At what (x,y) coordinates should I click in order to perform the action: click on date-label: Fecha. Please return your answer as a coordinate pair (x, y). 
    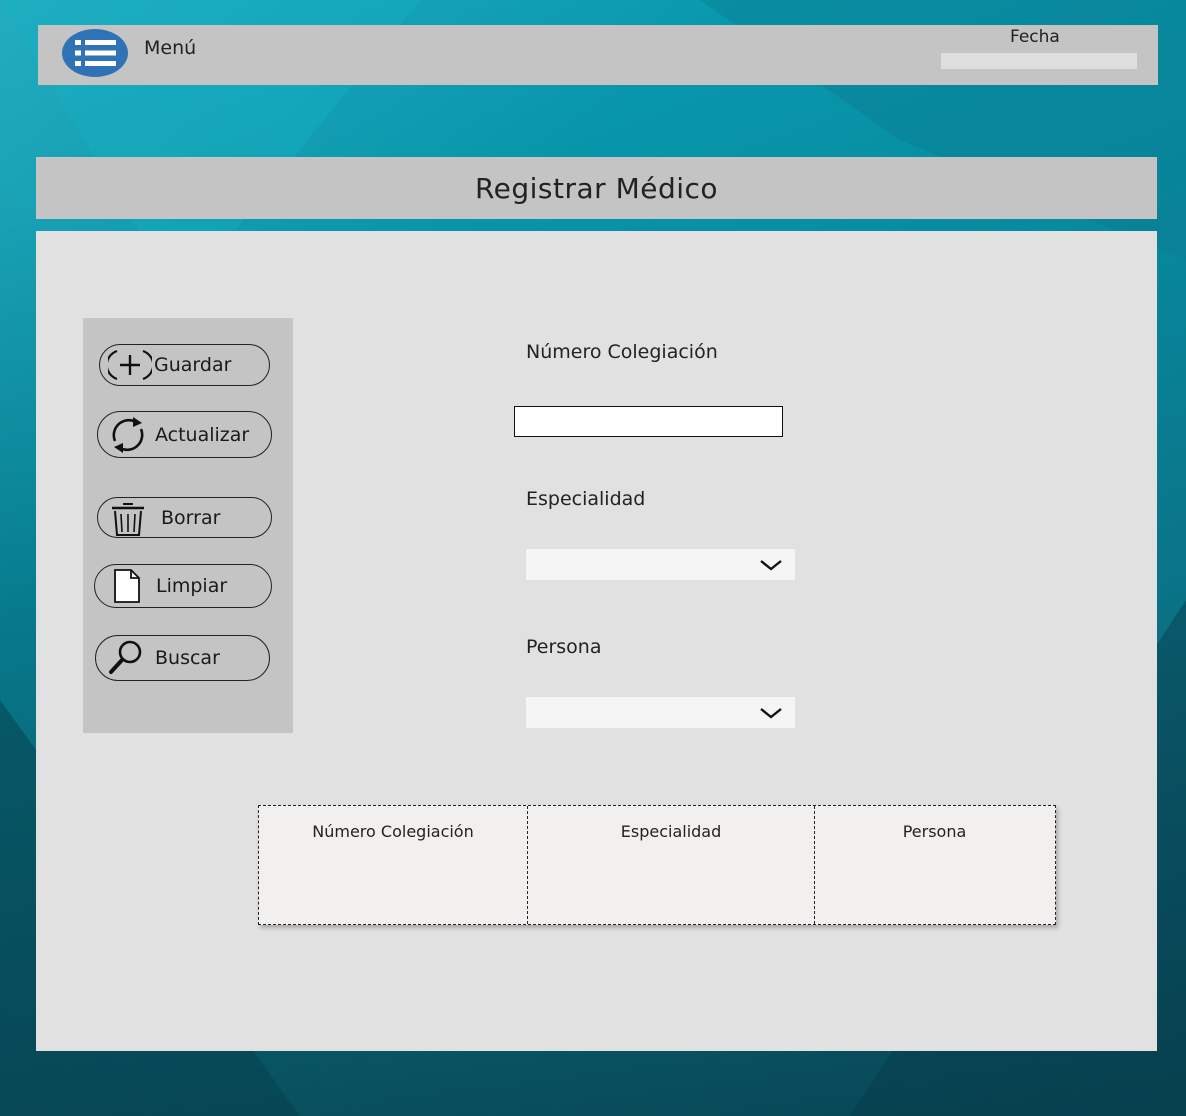
    Looking at the image, I should click on (1035, 37).